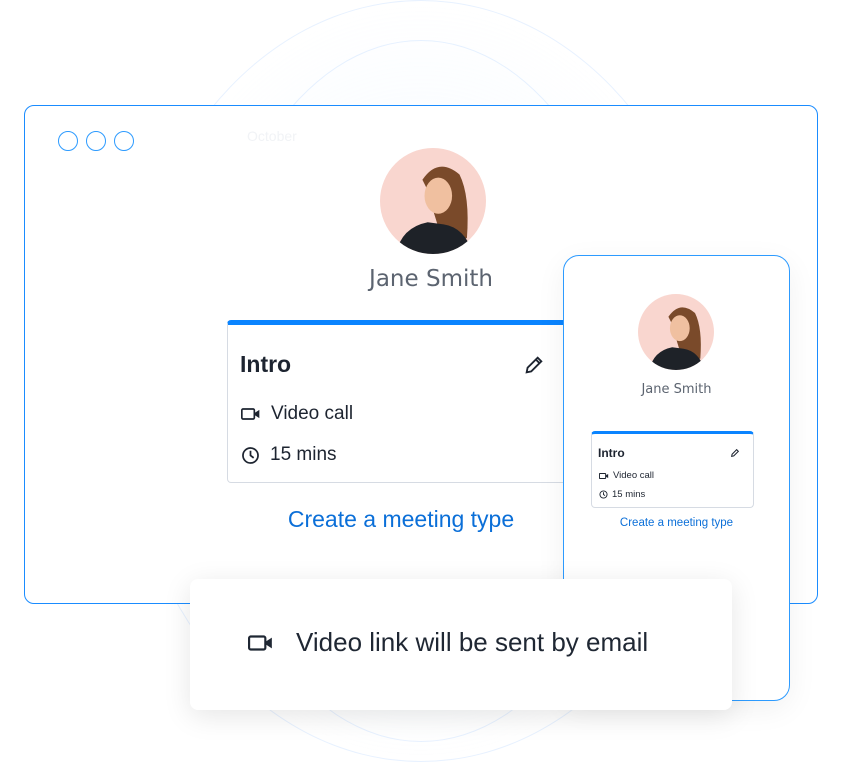 The width and height of the screenshot is (852, 762). What do you see at coordinates (472, 642) in the screenshot?
I see `toast-message: Video link will be sent by email` at bounding box center [472, 642].